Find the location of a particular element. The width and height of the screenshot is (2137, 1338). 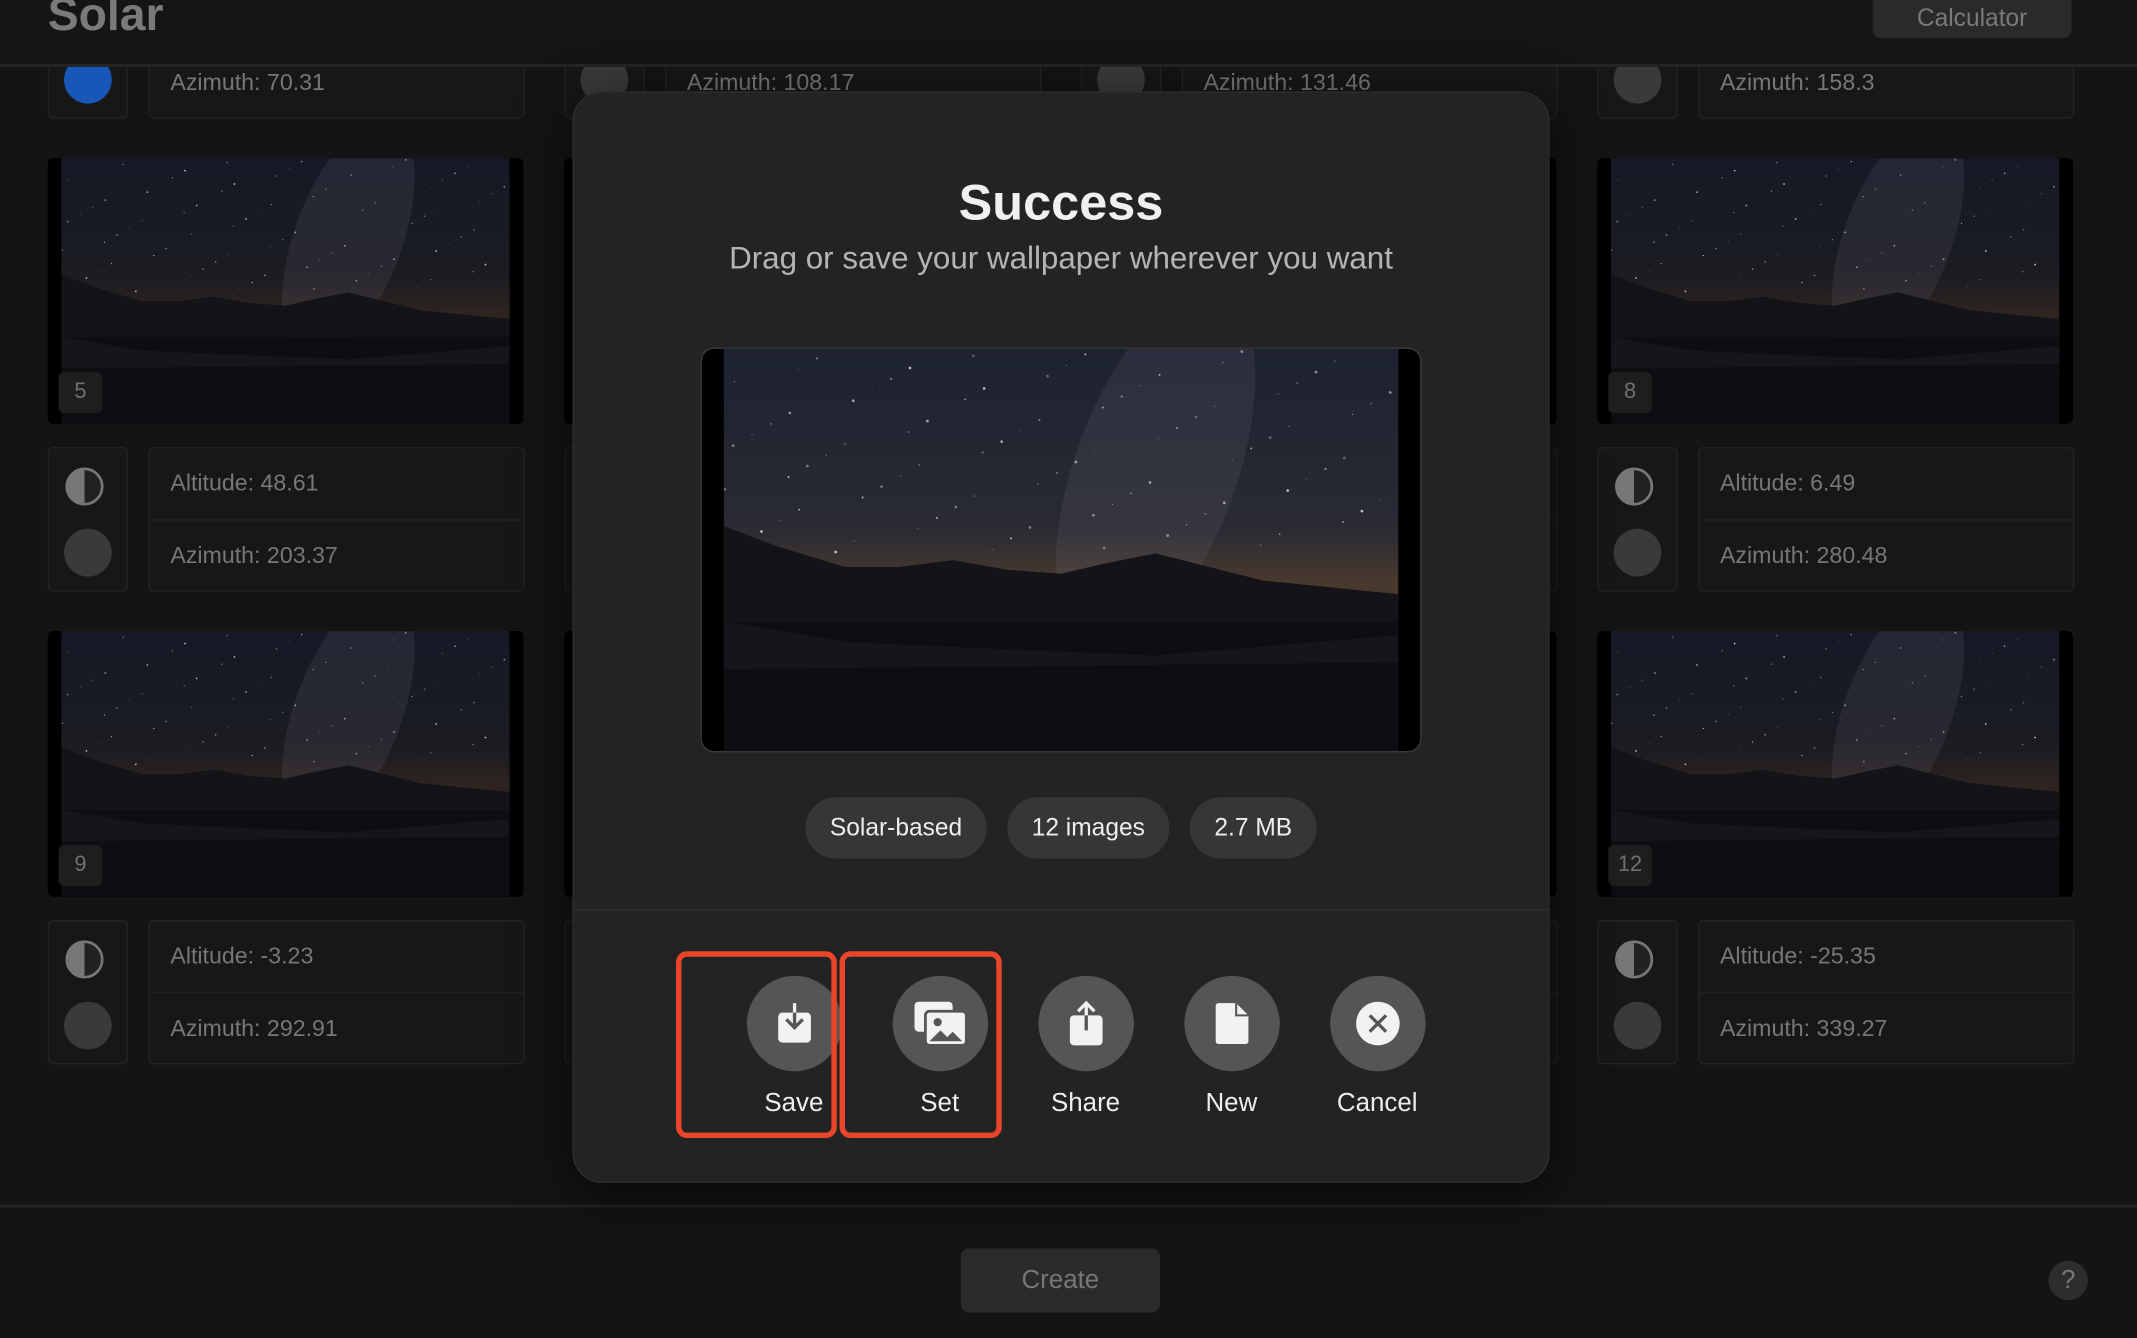

share-button: Share is located at coordinates (1086, 1047).